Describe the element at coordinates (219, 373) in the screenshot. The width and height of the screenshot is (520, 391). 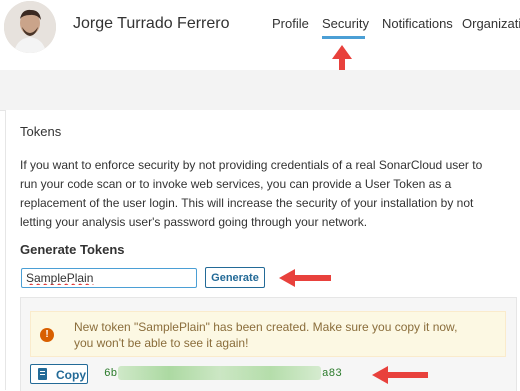
I see `token-value-blurred` at that location.